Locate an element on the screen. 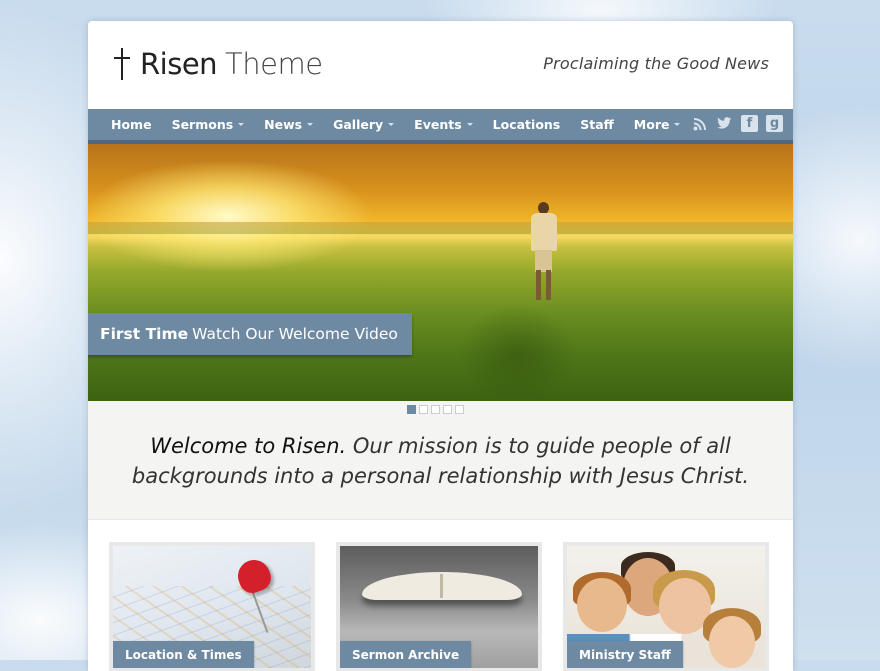 The width and height of the screenshot is (880, 671). nav-label: Locations is located at coordinates (526, 124).